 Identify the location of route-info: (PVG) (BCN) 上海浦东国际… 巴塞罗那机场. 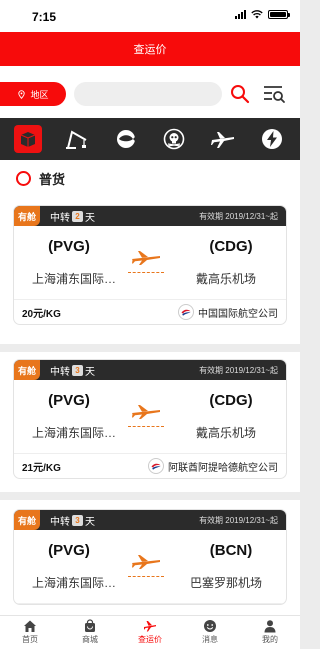
(150, 567).